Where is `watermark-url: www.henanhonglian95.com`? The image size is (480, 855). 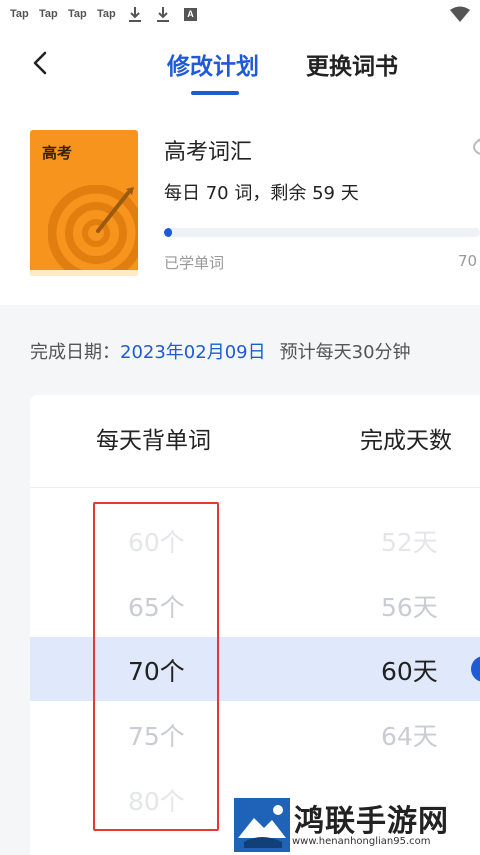
watermark-url: www.henanhonglian95.com is located at coordinates (361, 841).